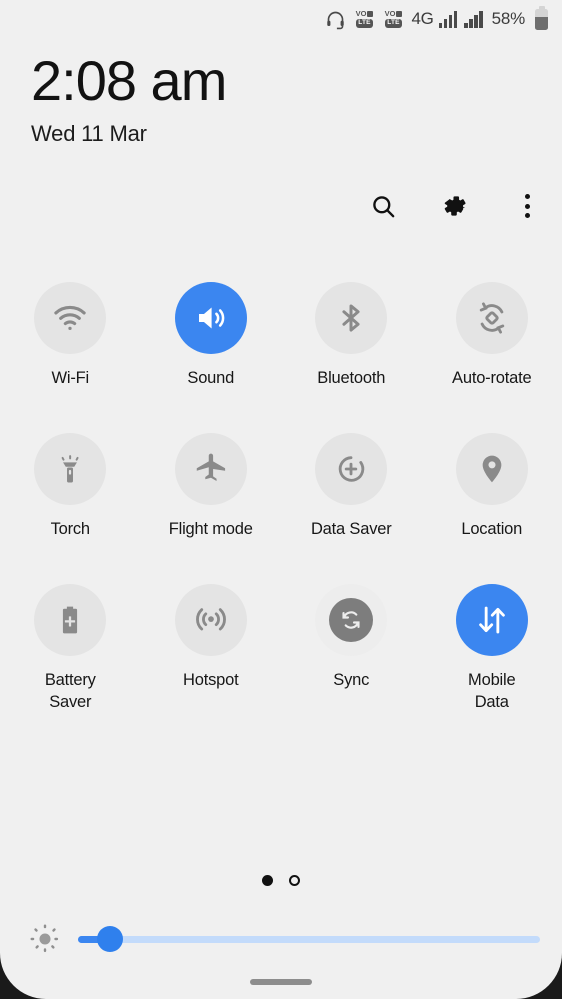  Describe the element at coordinates (491, 619) in the screenshot. I see `tile-mobile-data-circle` at that location.